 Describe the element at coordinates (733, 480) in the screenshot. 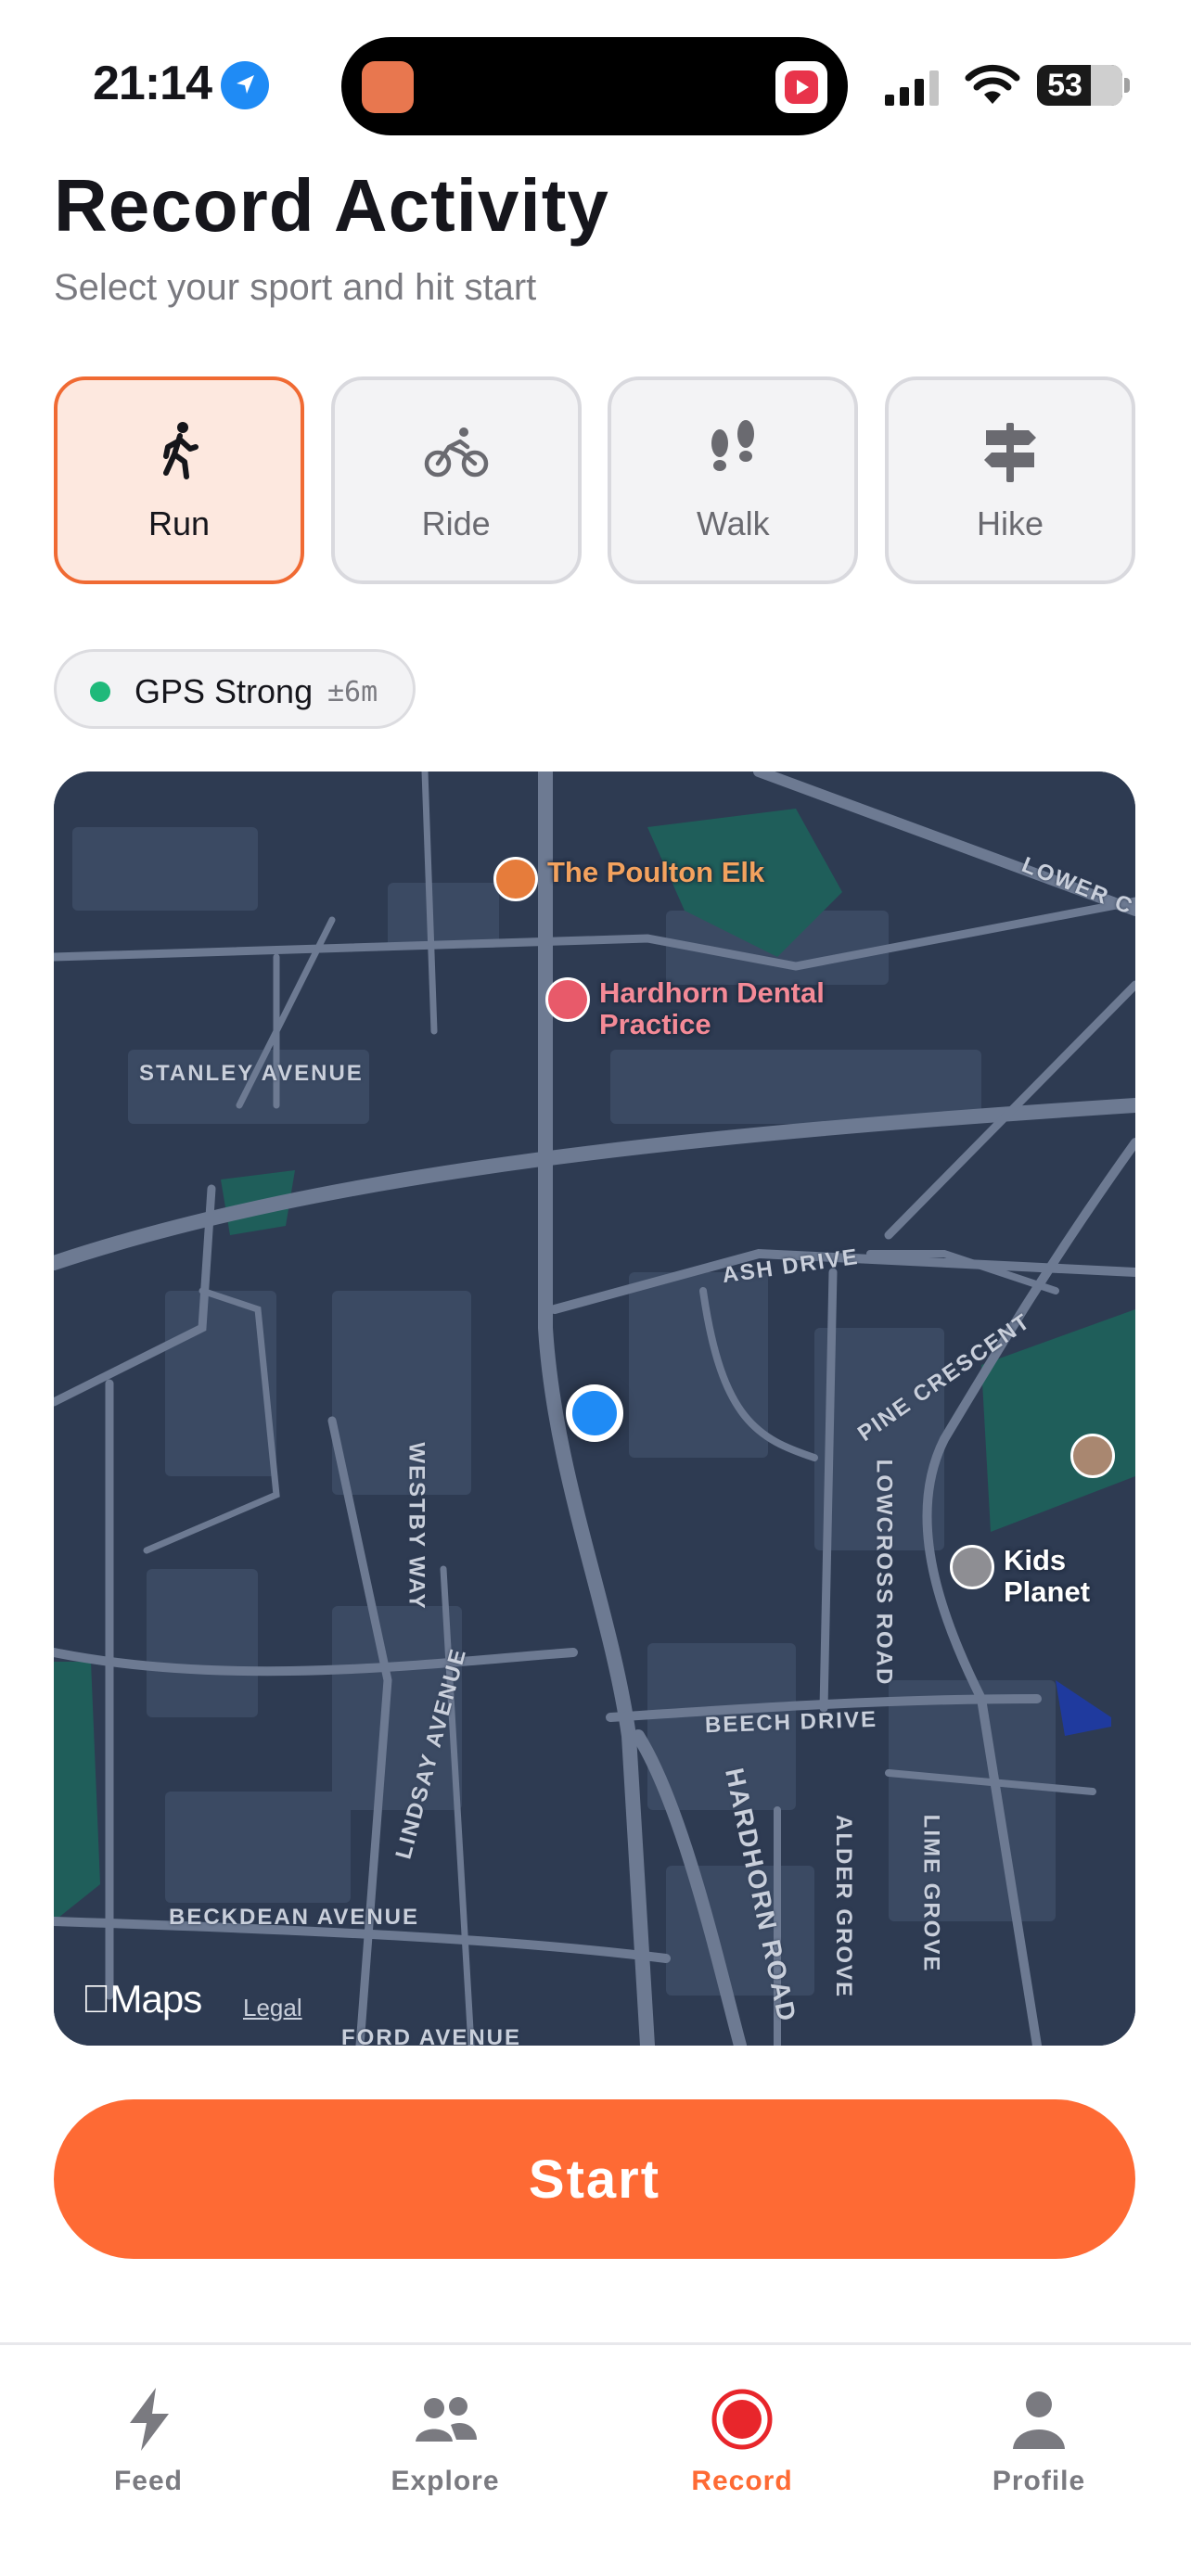

I see `sport-card-walk: Walk` at that location.